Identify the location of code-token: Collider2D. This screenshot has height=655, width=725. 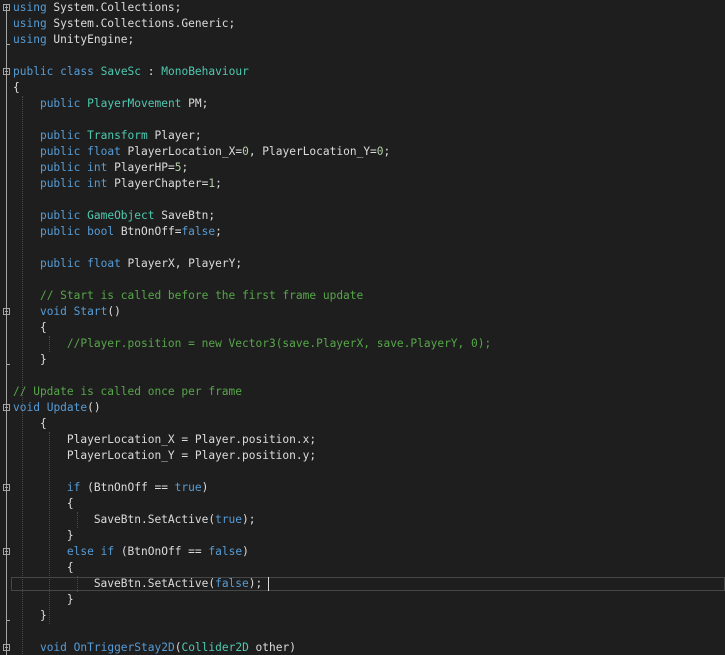
(215, 647).